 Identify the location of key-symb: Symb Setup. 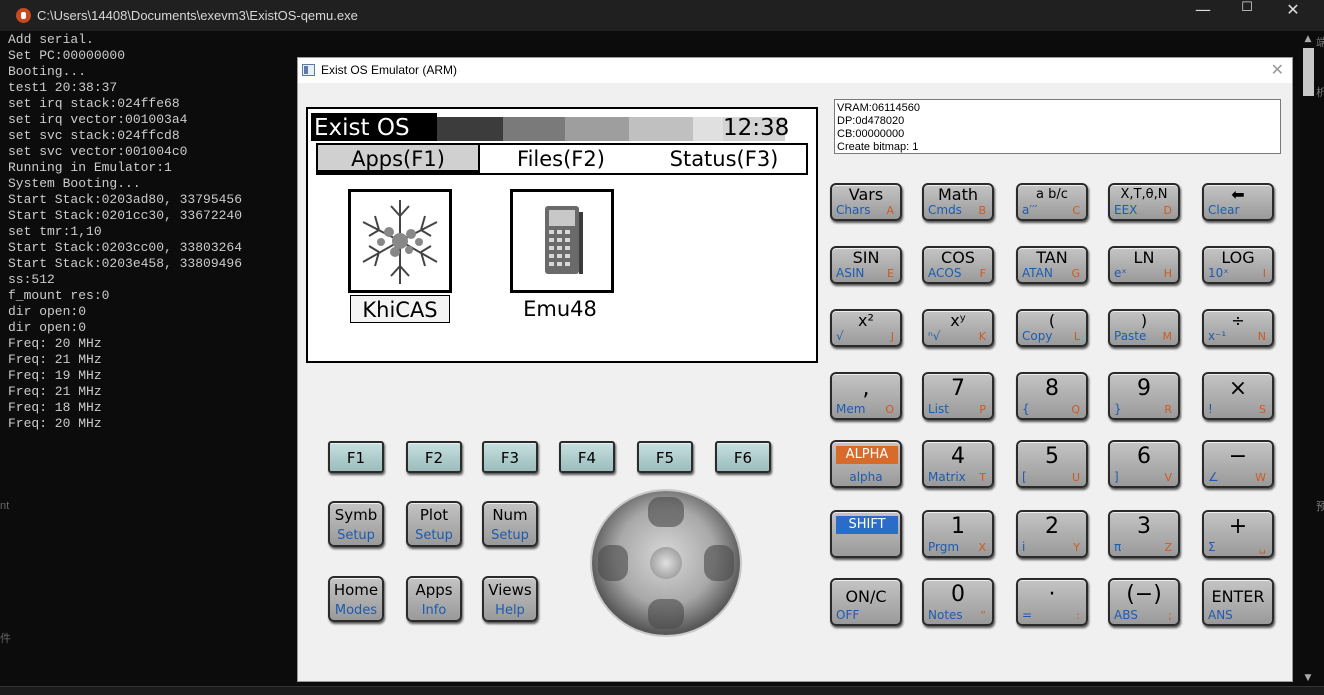
(356, 524).